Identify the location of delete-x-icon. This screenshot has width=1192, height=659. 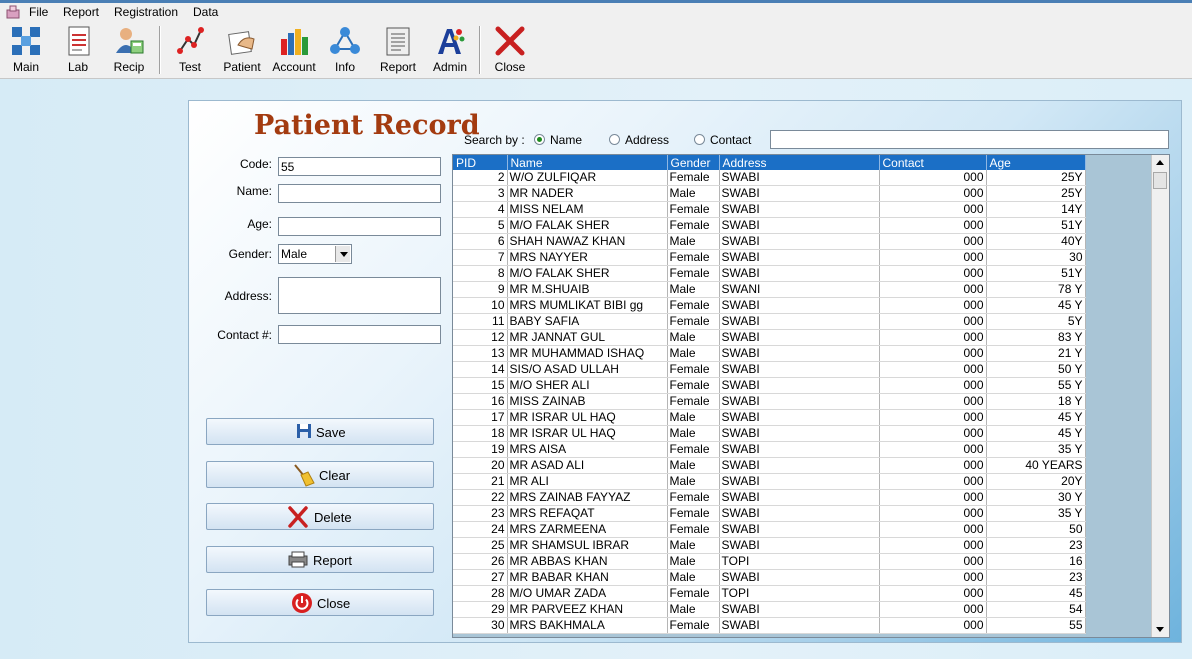
(298, 517).